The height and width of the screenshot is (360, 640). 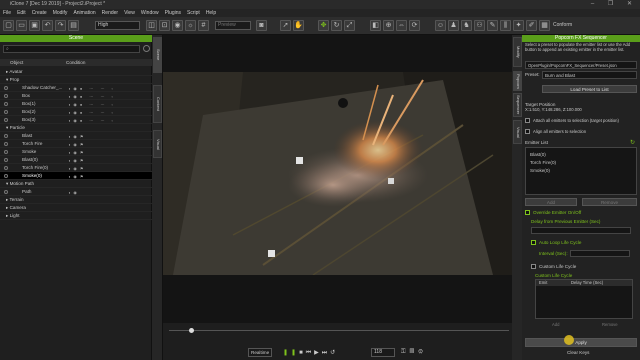 I want to click on layout-icon: ▤, so click(x=73, y=25).